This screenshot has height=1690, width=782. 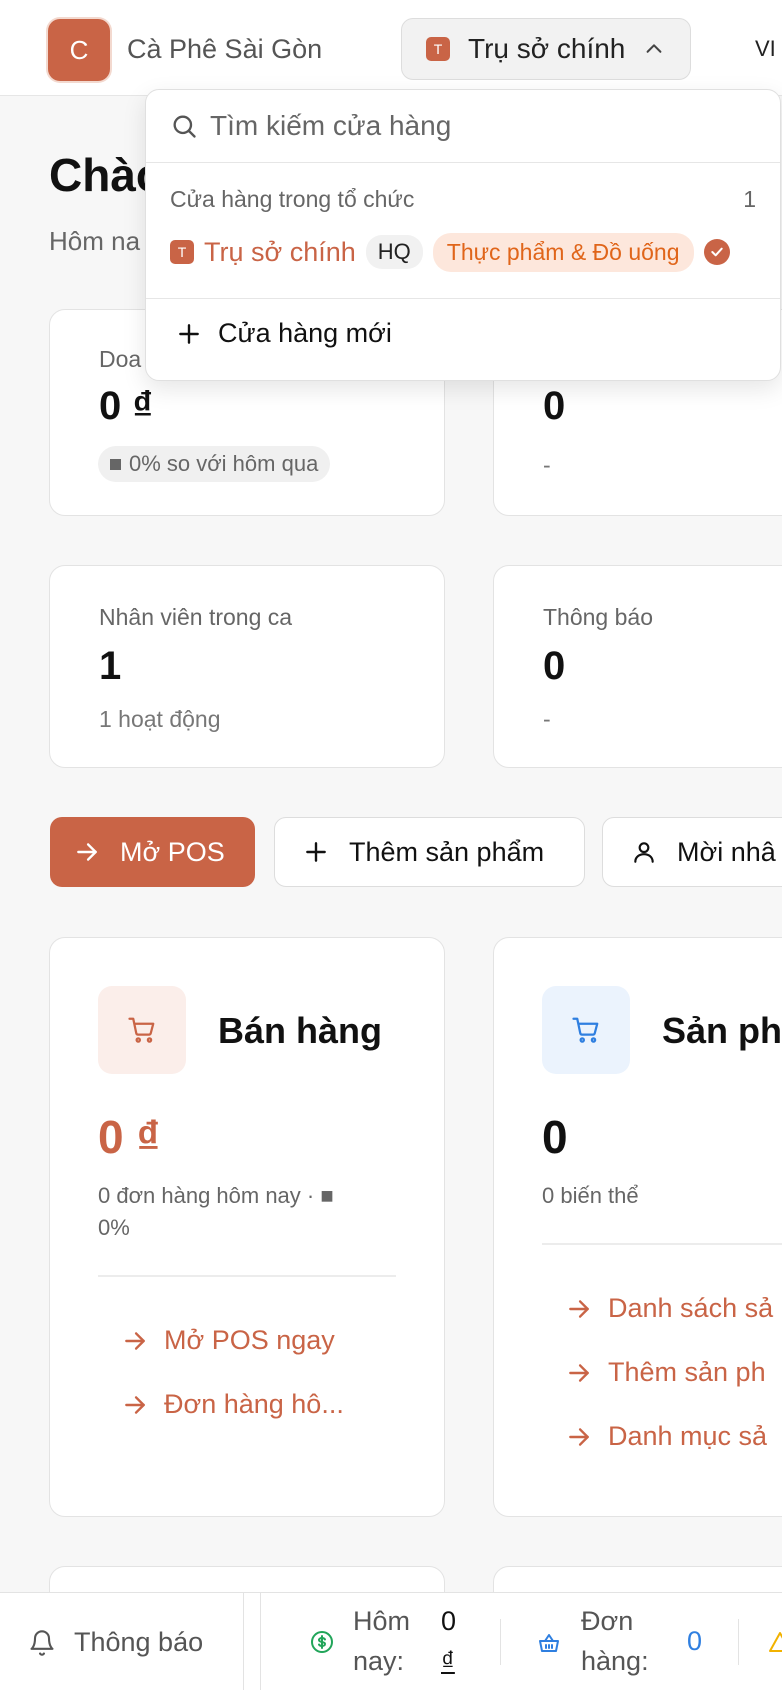 What do you see at coordinates (139, 1642) in the screenshot?
I see `notifications-label: Thông báo` at bounding box center [139, 1642].